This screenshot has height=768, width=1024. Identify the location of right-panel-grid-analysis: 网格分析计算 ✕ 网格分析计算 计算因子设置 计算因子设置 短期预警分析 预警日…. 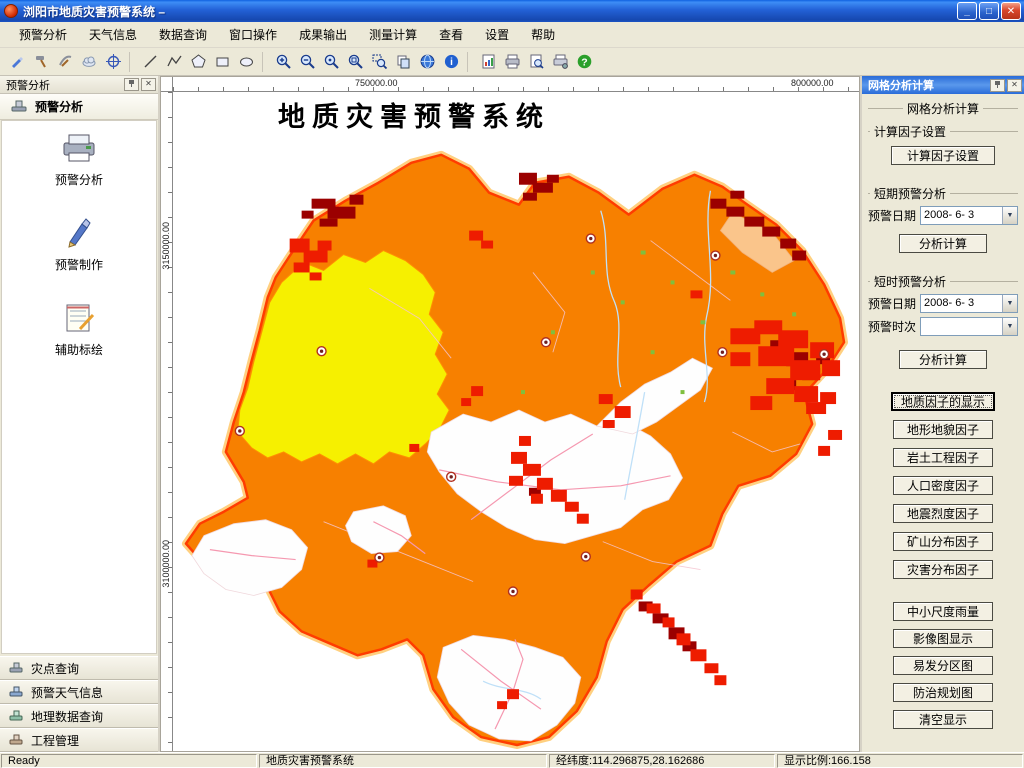
(942, 414).